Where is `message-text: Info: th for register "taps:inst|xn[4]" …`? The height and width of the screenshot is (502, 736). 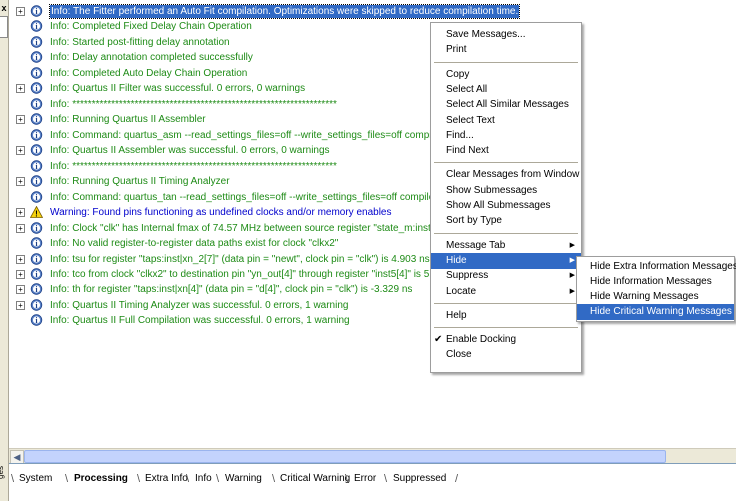 message-text: Info: th for register "taps:inst|xn[4]" … is located at coordinates (231, 289).